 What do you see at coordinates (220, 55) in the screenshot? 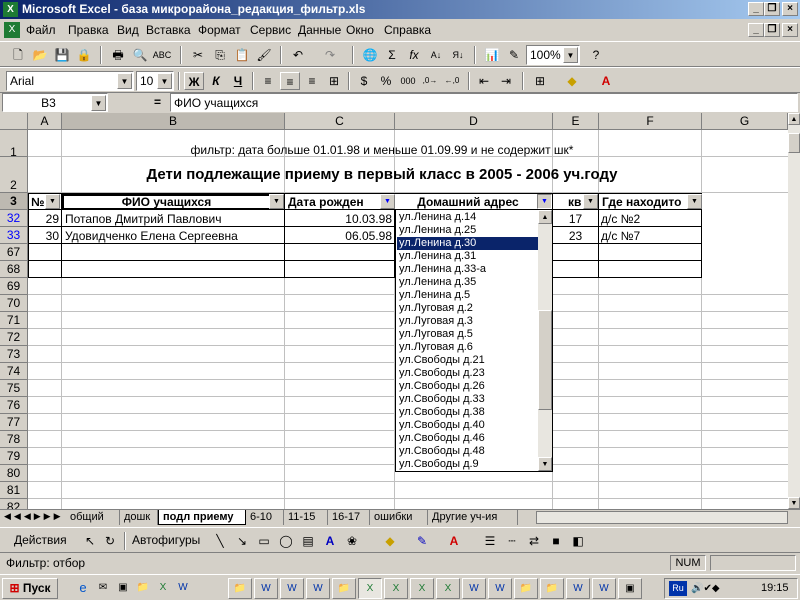
I see `copy-icon: ⎘` at bounding box center [220, 55].